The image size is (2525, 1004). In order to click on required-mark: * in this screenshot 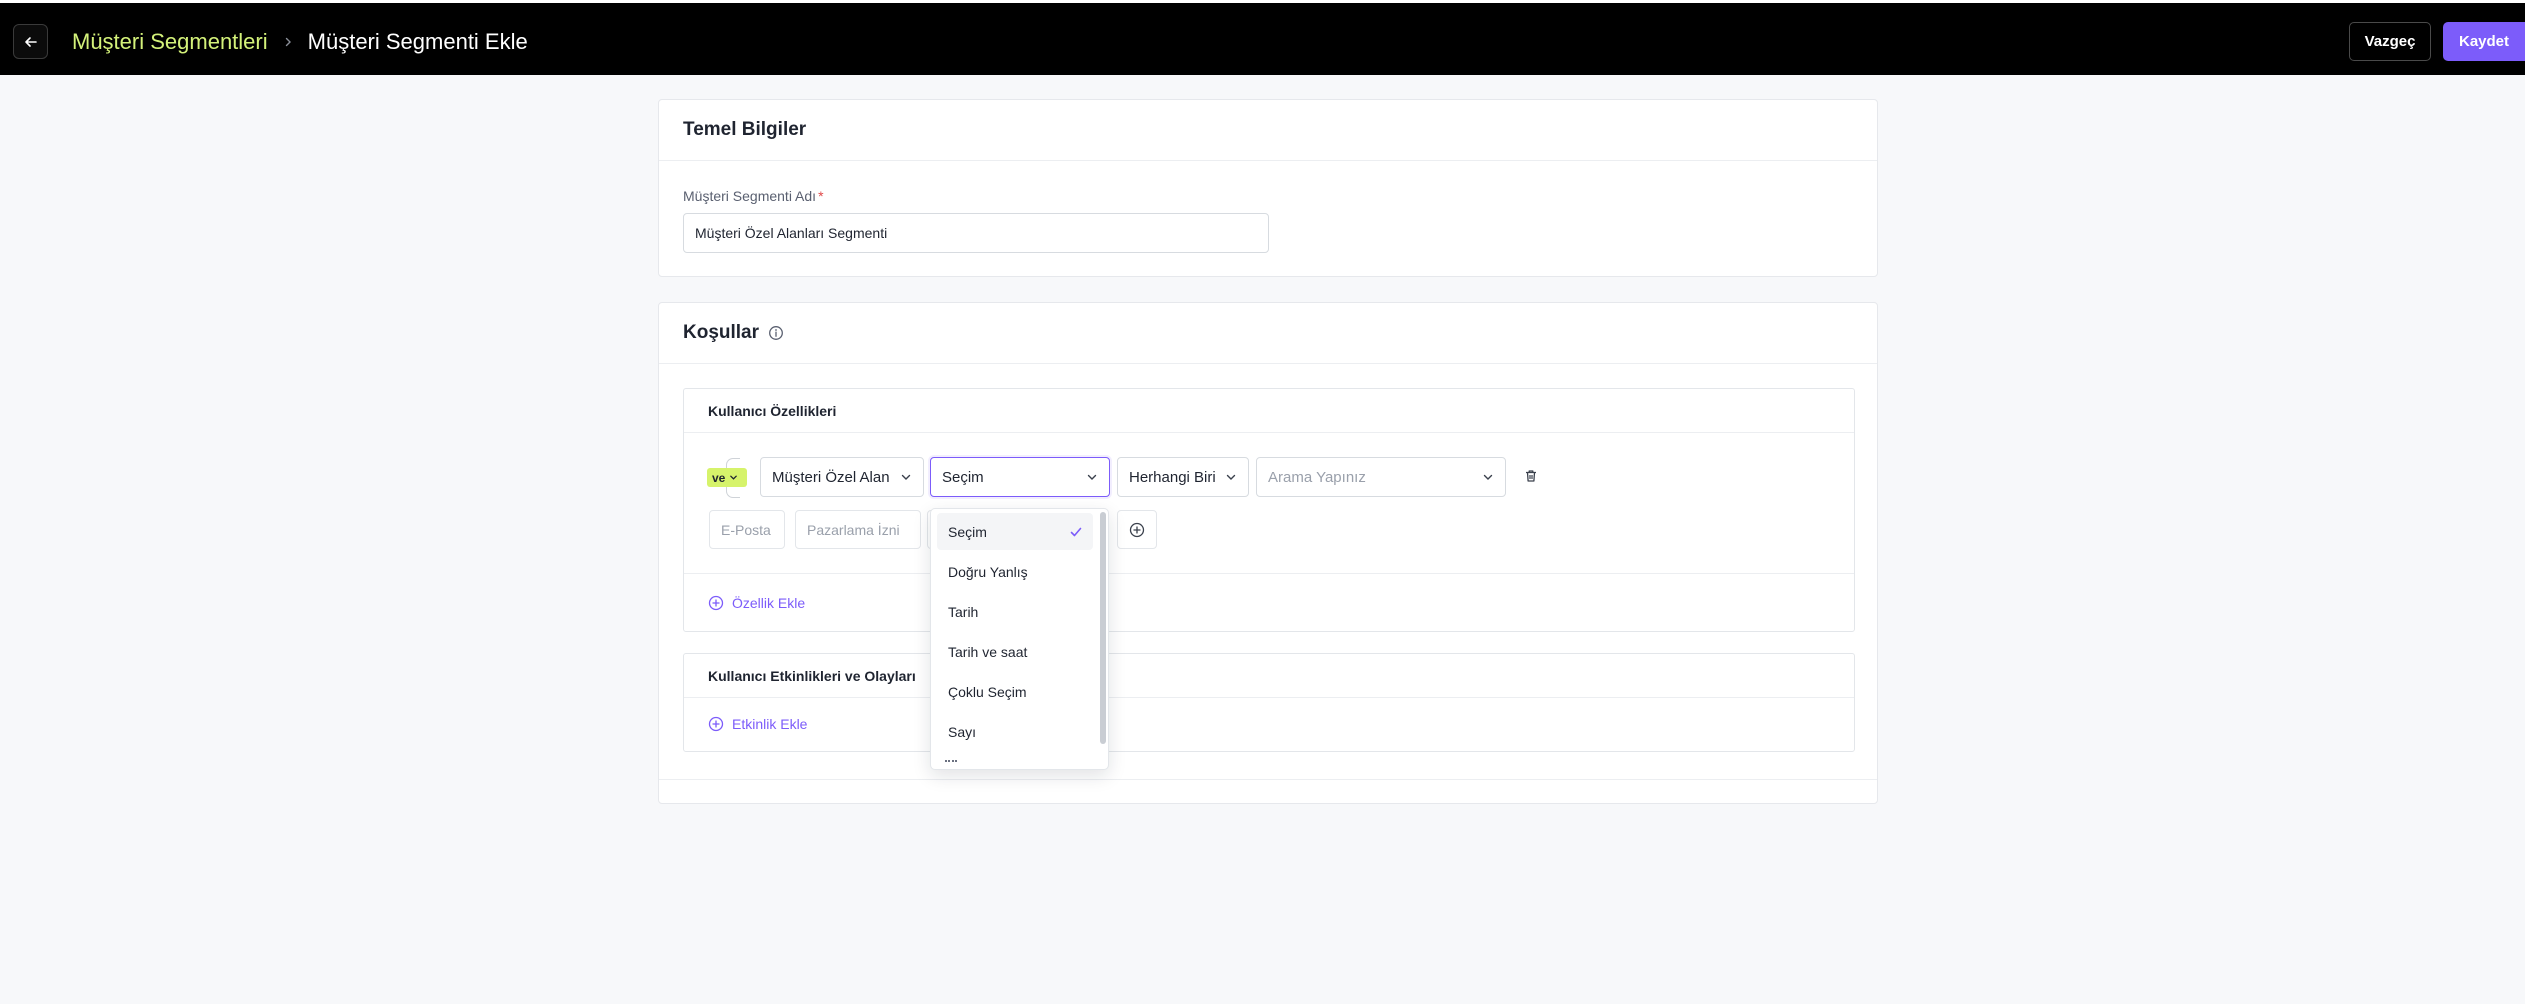, I will do `click(821, 196)`.